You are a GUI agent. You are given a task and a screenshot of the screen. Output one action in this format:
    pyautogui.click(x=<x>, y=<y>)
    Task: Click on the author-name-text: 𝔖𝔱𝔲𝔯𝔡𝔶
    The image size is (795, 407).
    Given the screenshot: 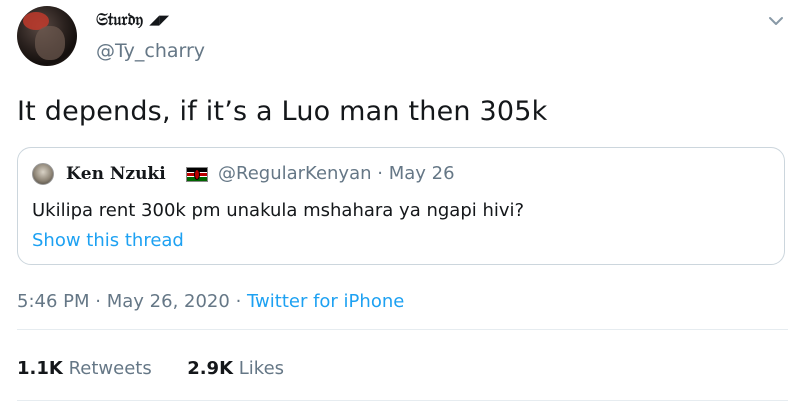 What is the action you would take?
    pyautogui.click(x=120, y=20)
    